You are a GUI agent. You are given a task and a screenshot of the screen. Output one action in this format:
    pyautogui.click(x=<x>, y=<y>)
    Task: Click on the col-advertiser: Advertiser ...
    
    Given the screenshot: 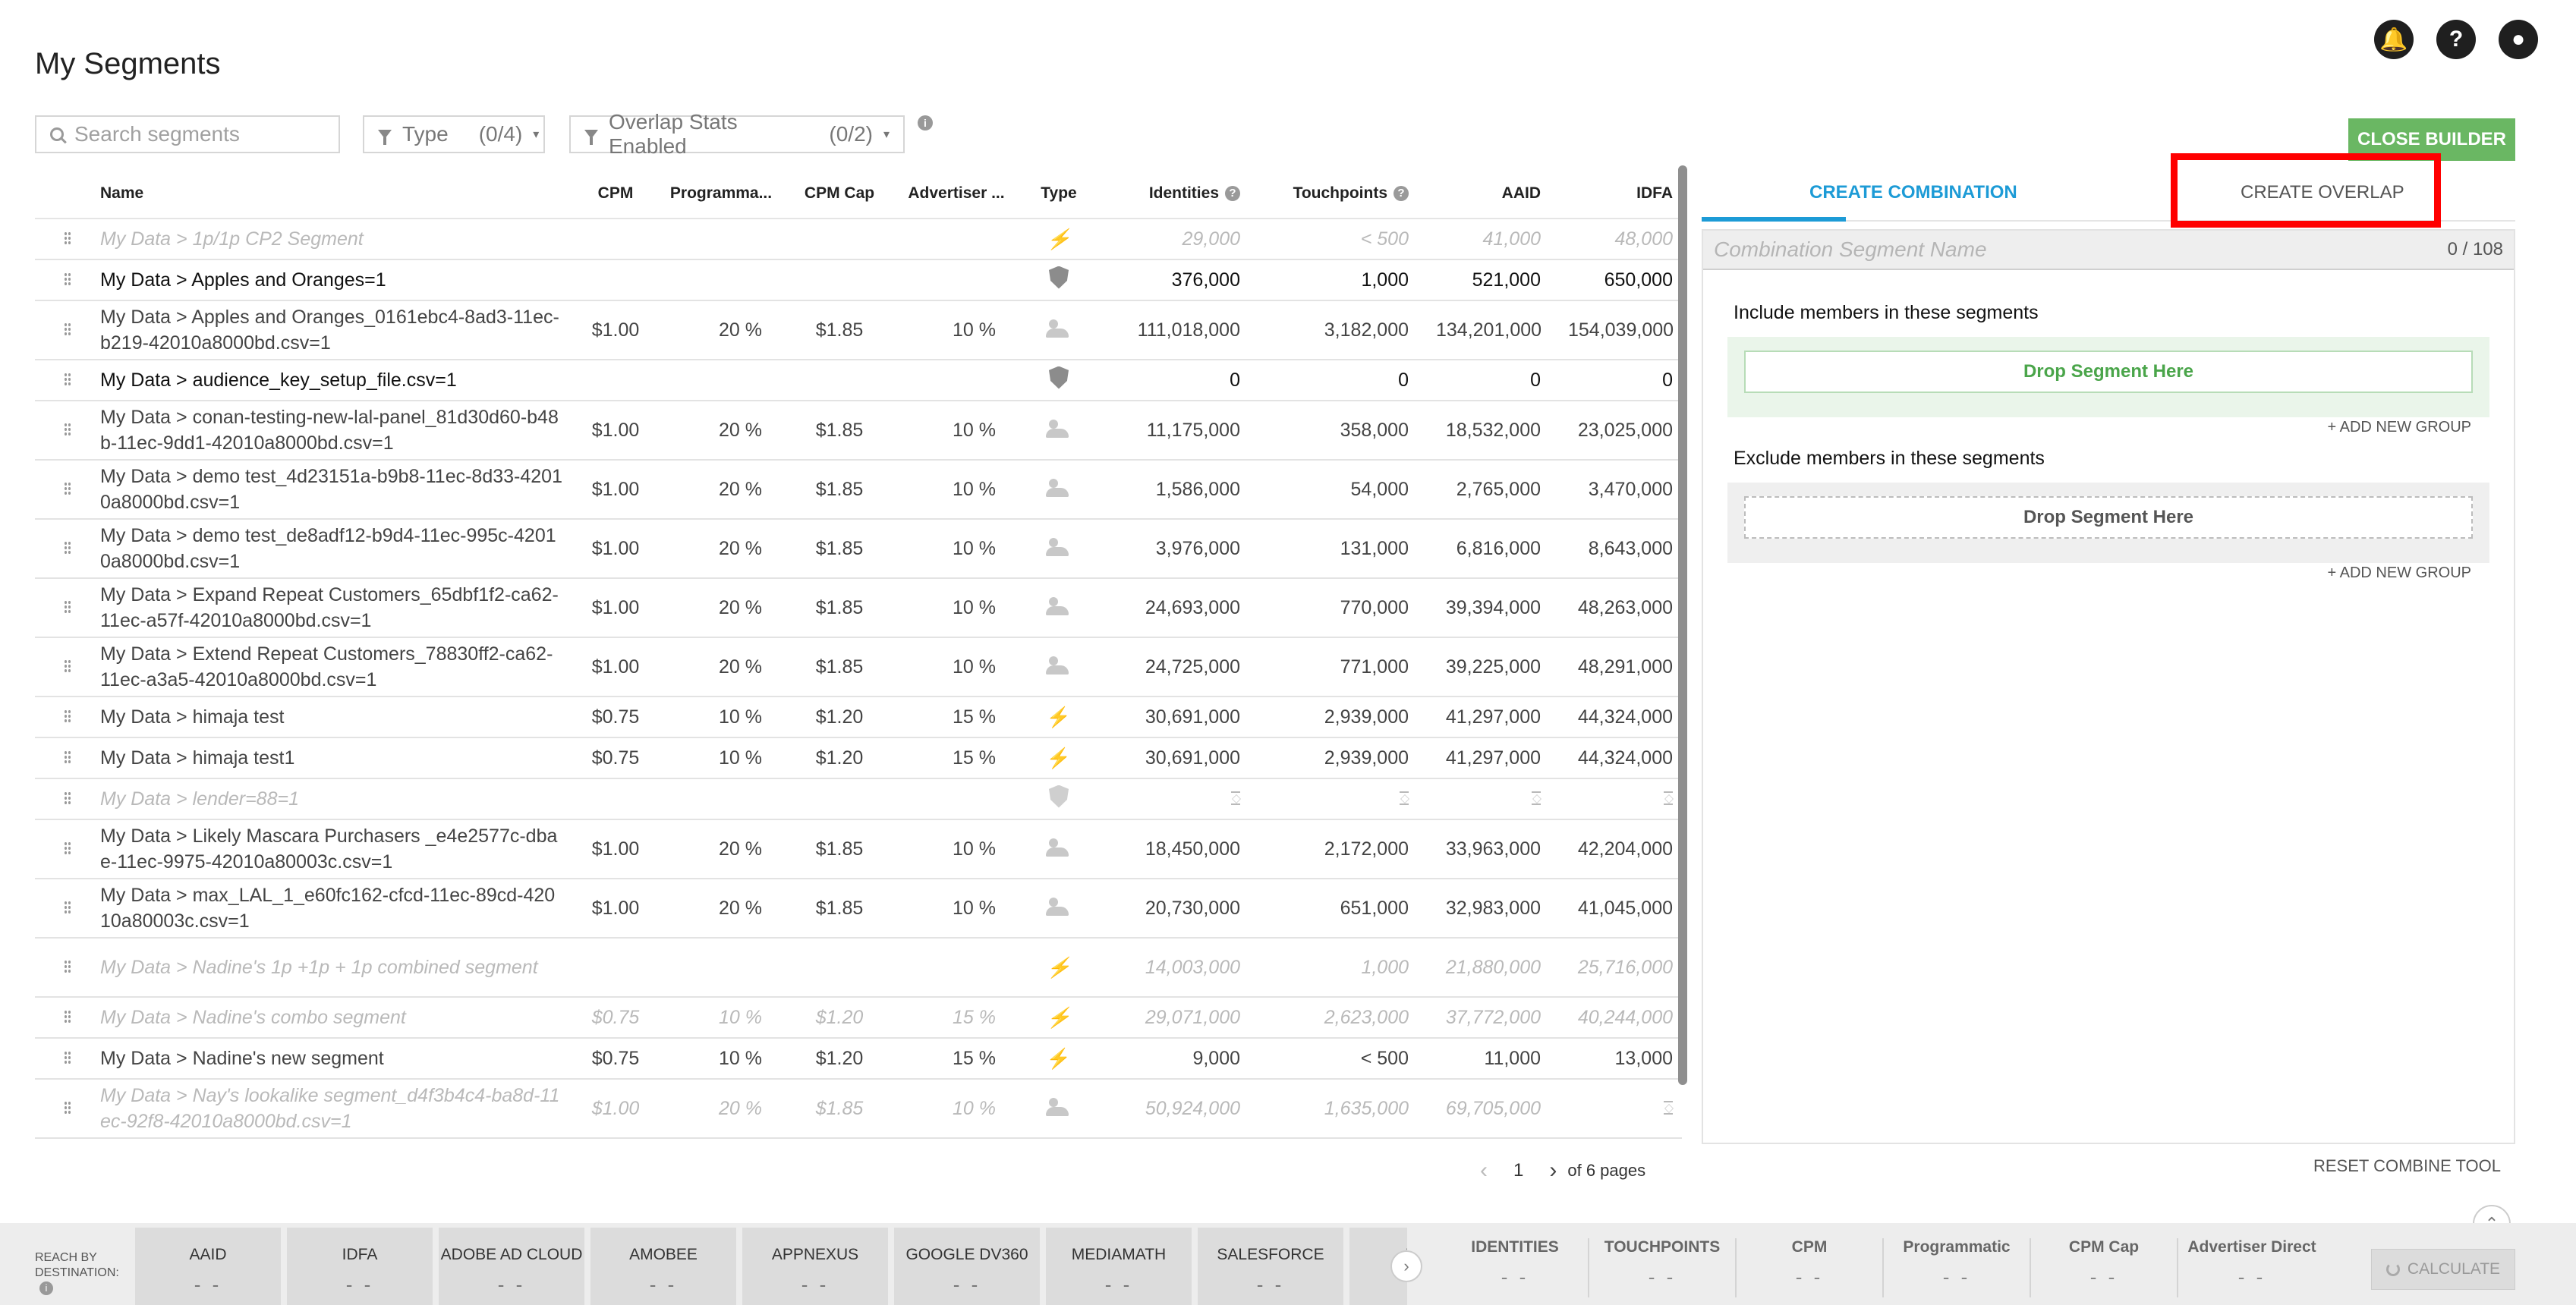 What is the action you would take?
    pyautogui.click(x=956, y=193)
    